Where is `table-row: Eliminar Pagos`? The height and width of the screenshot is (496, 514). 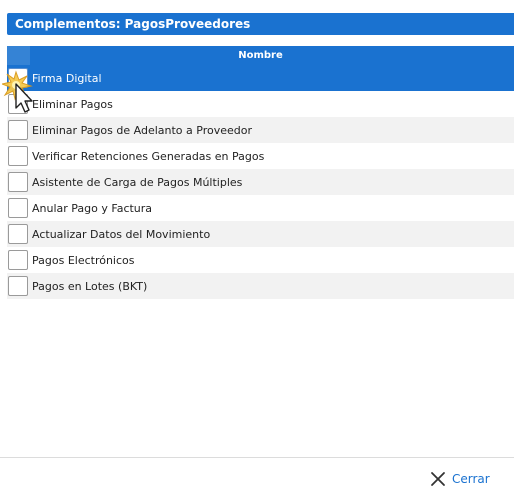
table-row: Eliminar Pagos is located at coordinates (260, 104).